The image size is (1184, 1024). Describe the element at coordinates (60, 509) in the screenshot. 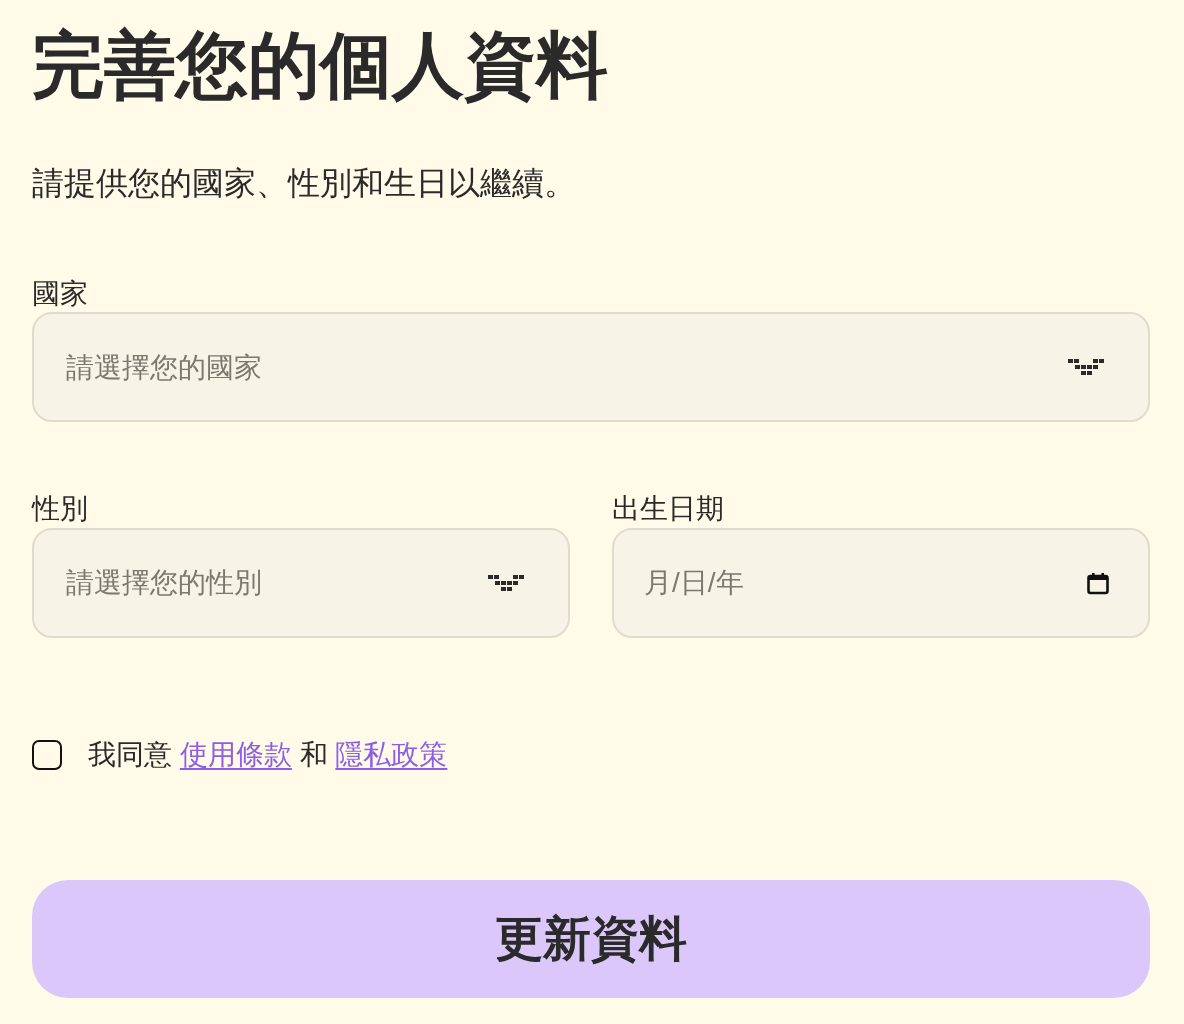

I see `field-label: 性別` at that location.